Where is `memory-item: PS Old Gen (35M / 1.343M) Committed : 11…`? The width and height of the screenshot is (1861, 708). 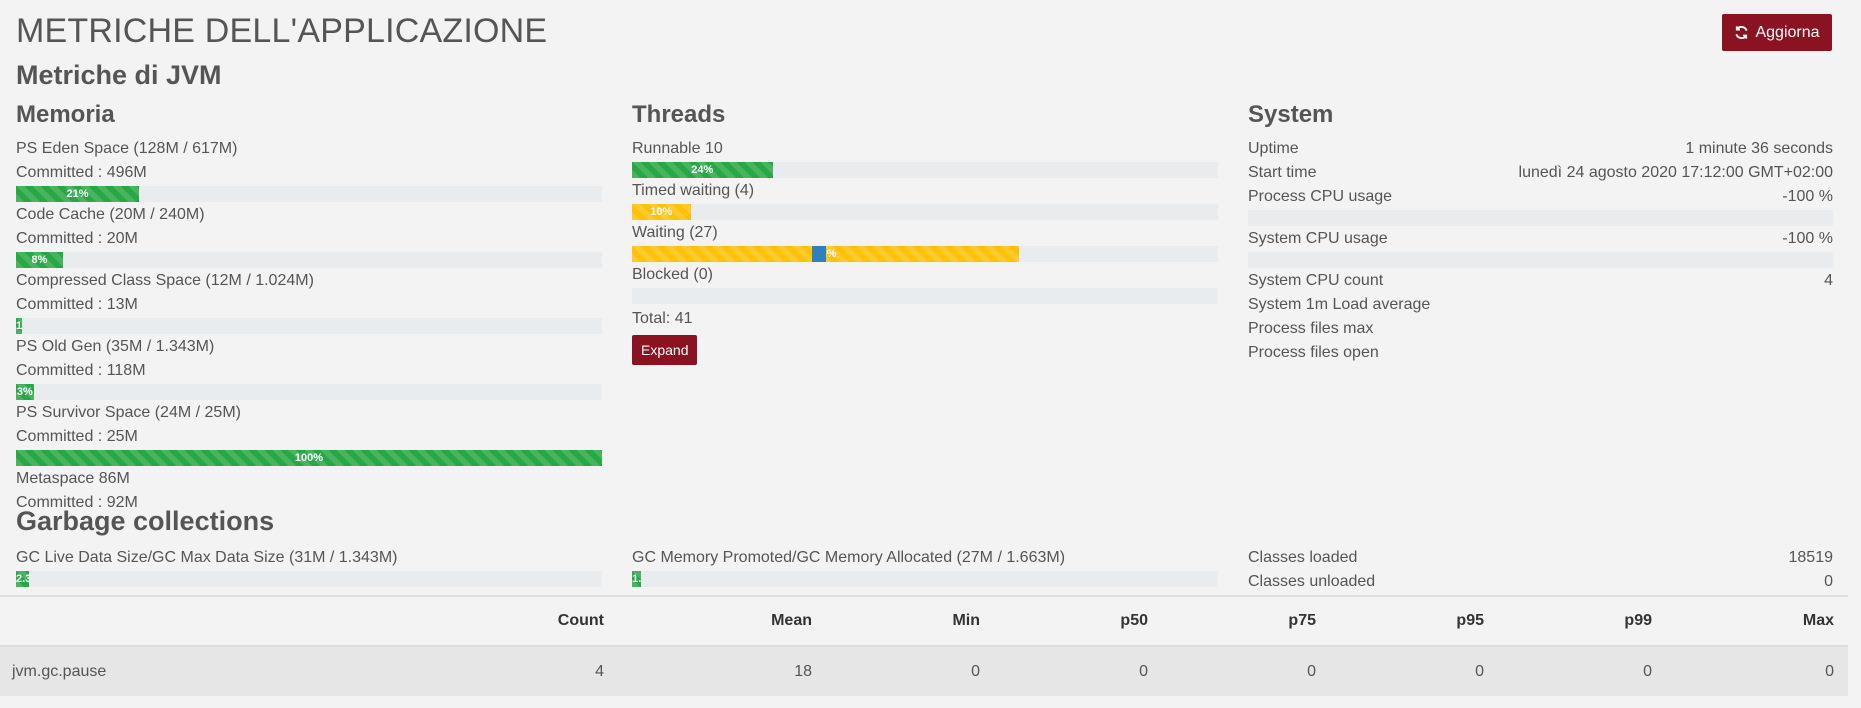 memory-item: PS Old Gen (35M / 1.343M) Committed : 11… is located at coordinates (309, 367).